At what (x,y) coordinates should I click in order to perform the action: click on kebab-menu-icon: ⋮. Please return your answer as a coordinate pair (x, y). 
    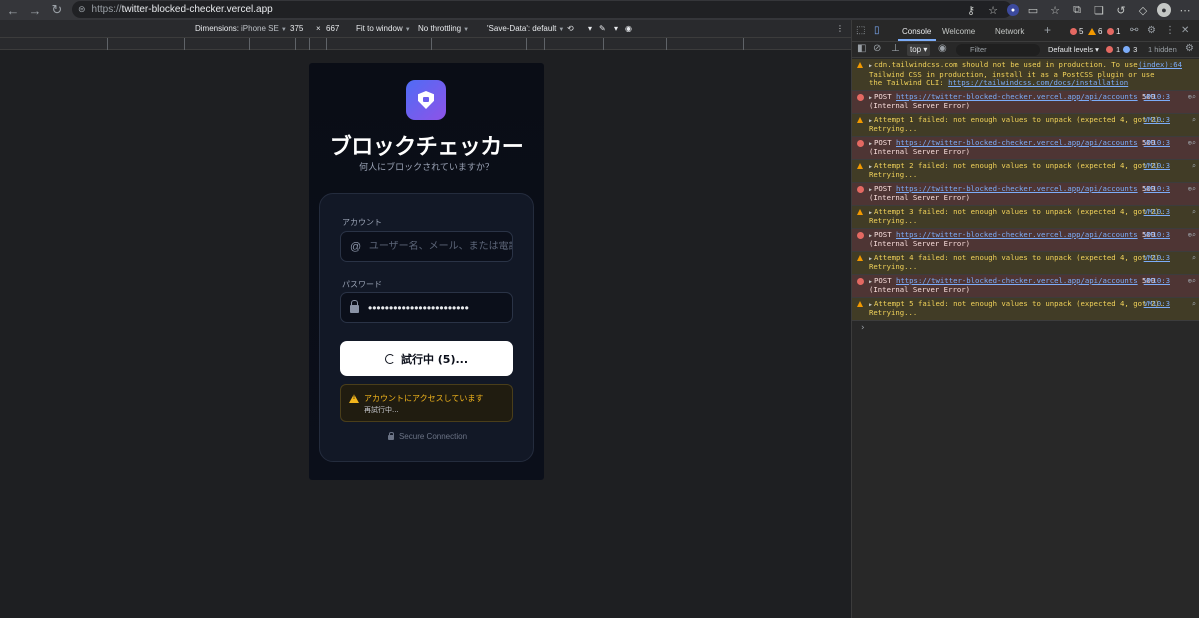
    Looking at the image, I should click on (840, 28).